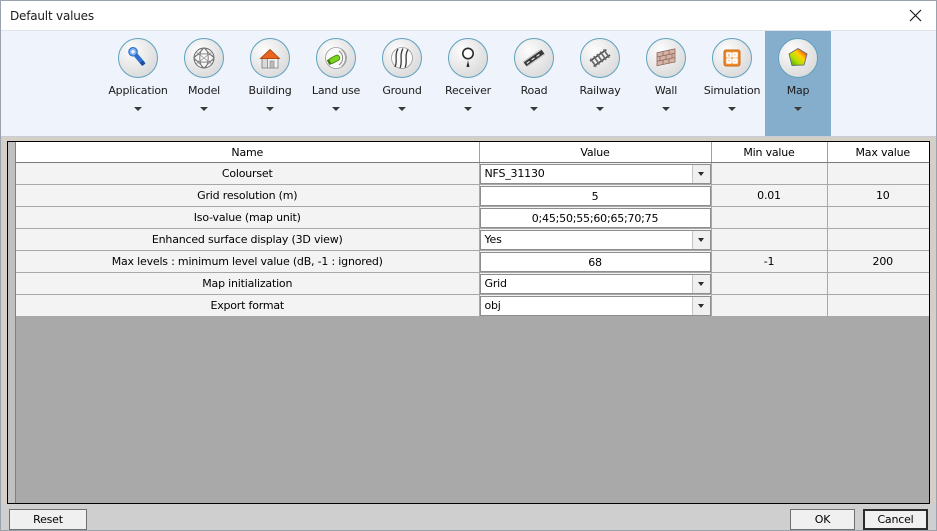  Describe the element at coordinates (769, 261) in the screenshot. I see `min-value-cell: -1` at that location.